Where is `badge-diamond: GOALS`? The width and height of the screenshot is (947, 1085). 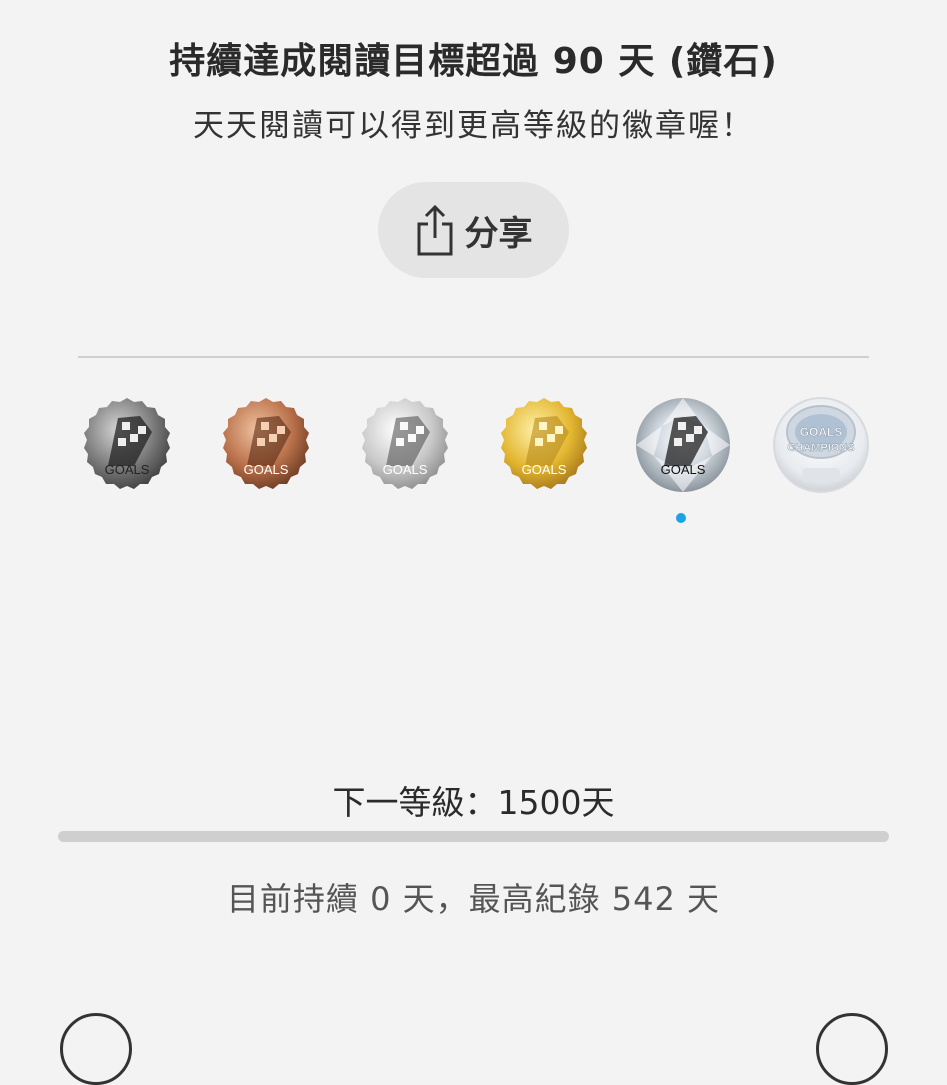
badge-diamond: GOALS is located at coordinates (683, 445).